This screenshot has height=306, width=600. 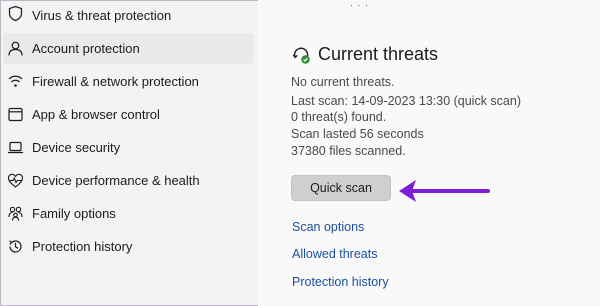 I want to click on sidebar-item-family-options: Family options, so click(x=128, y=213).